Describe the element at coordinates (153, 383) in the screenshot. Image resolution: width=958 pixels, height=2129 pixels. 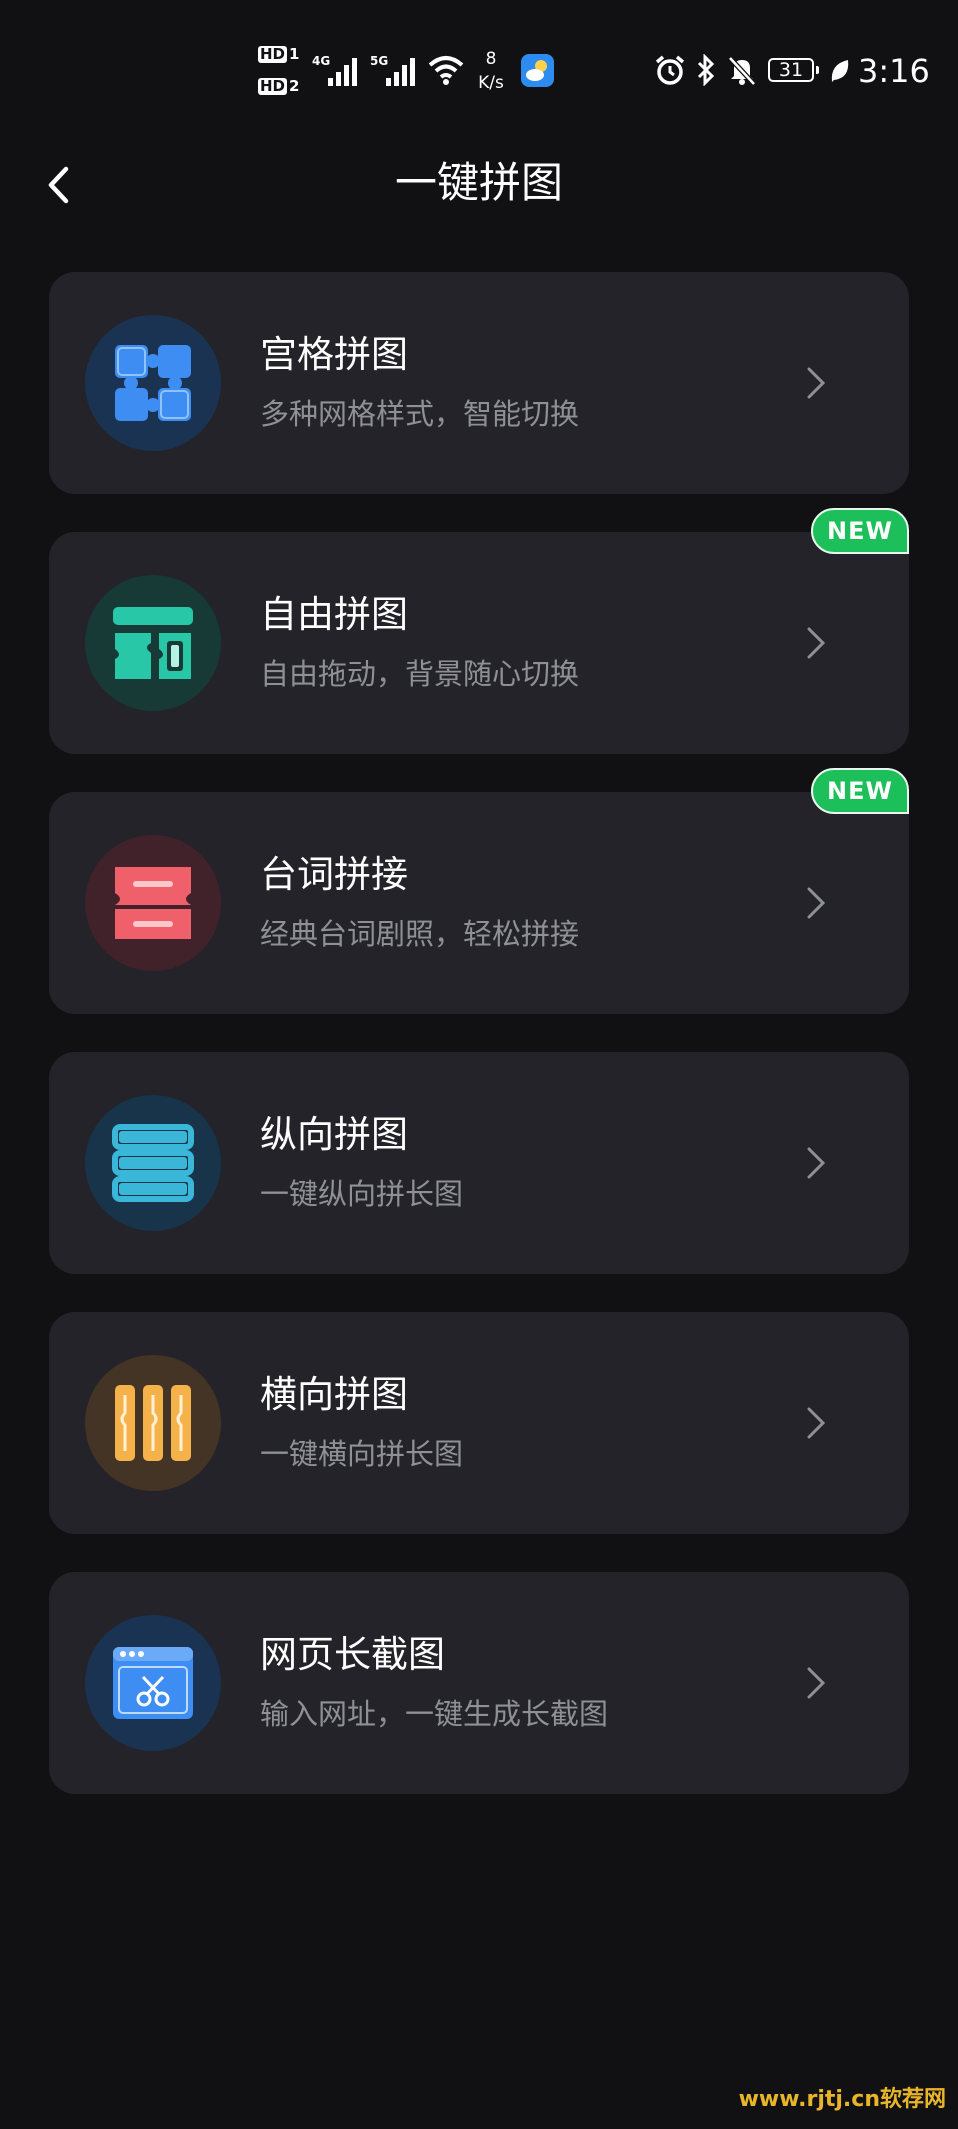
I see `puzzle-grid-icon` at that location.